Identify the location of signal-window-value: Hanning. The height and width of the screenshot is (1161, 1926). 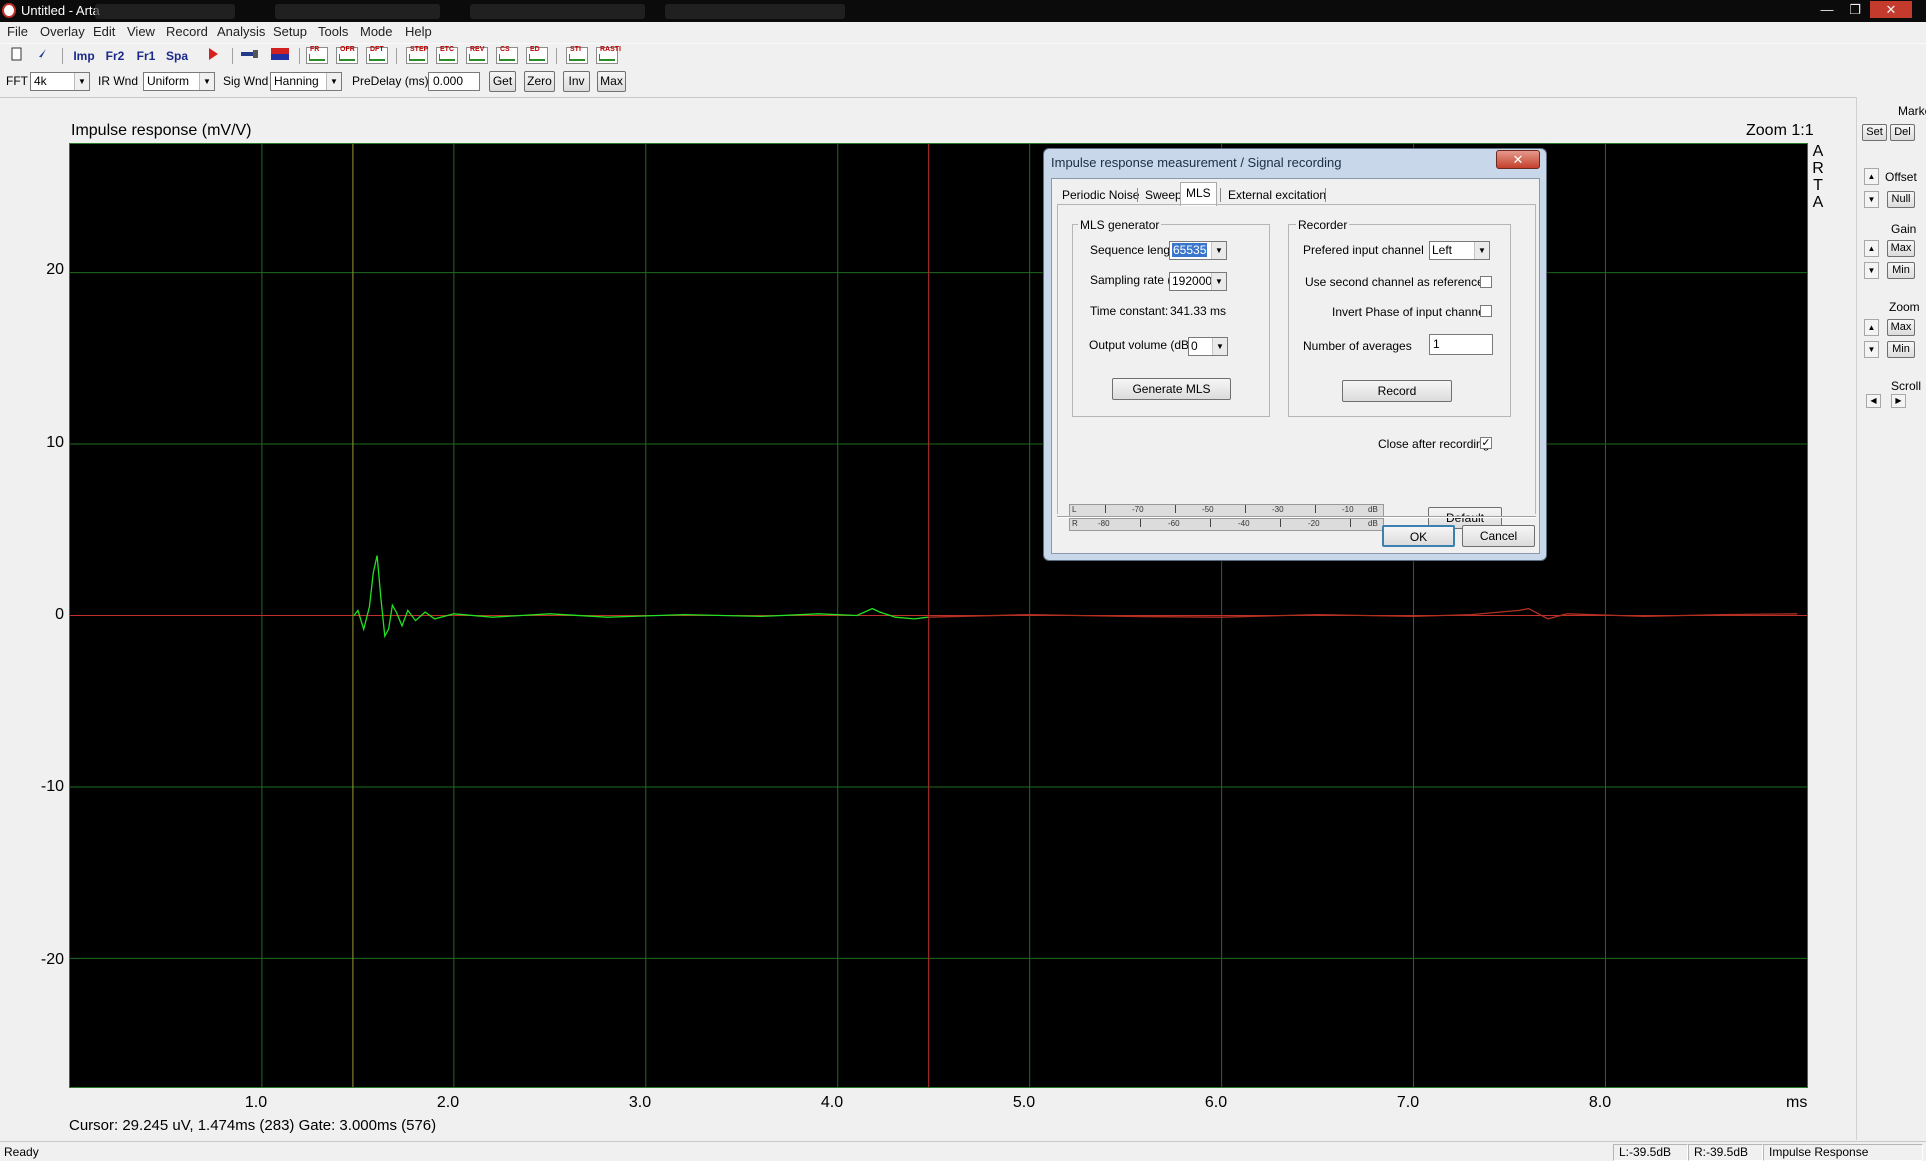
(296, 81).